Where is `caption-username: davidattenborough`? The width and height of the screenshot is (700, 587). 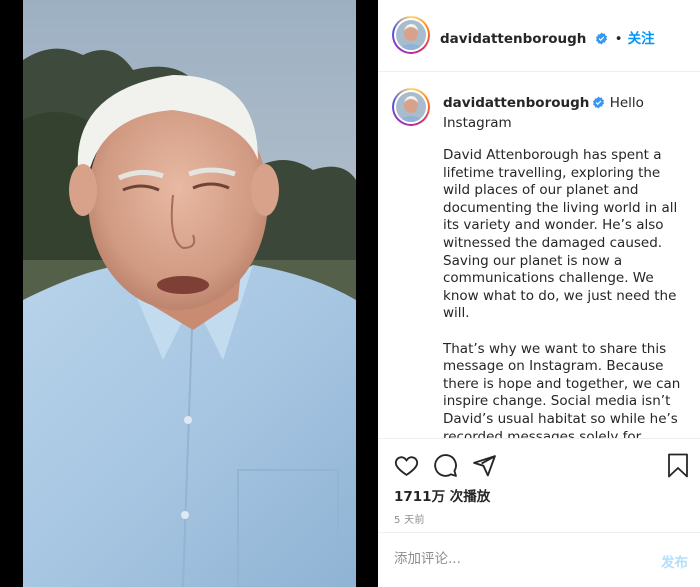
caption-username: davidattenborough is located at coordinates (516, 103).